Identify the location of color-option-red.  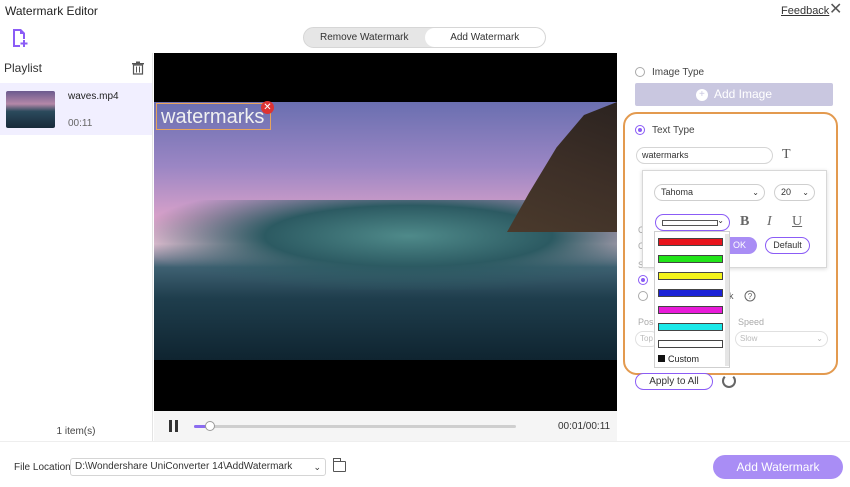
(690, 242).